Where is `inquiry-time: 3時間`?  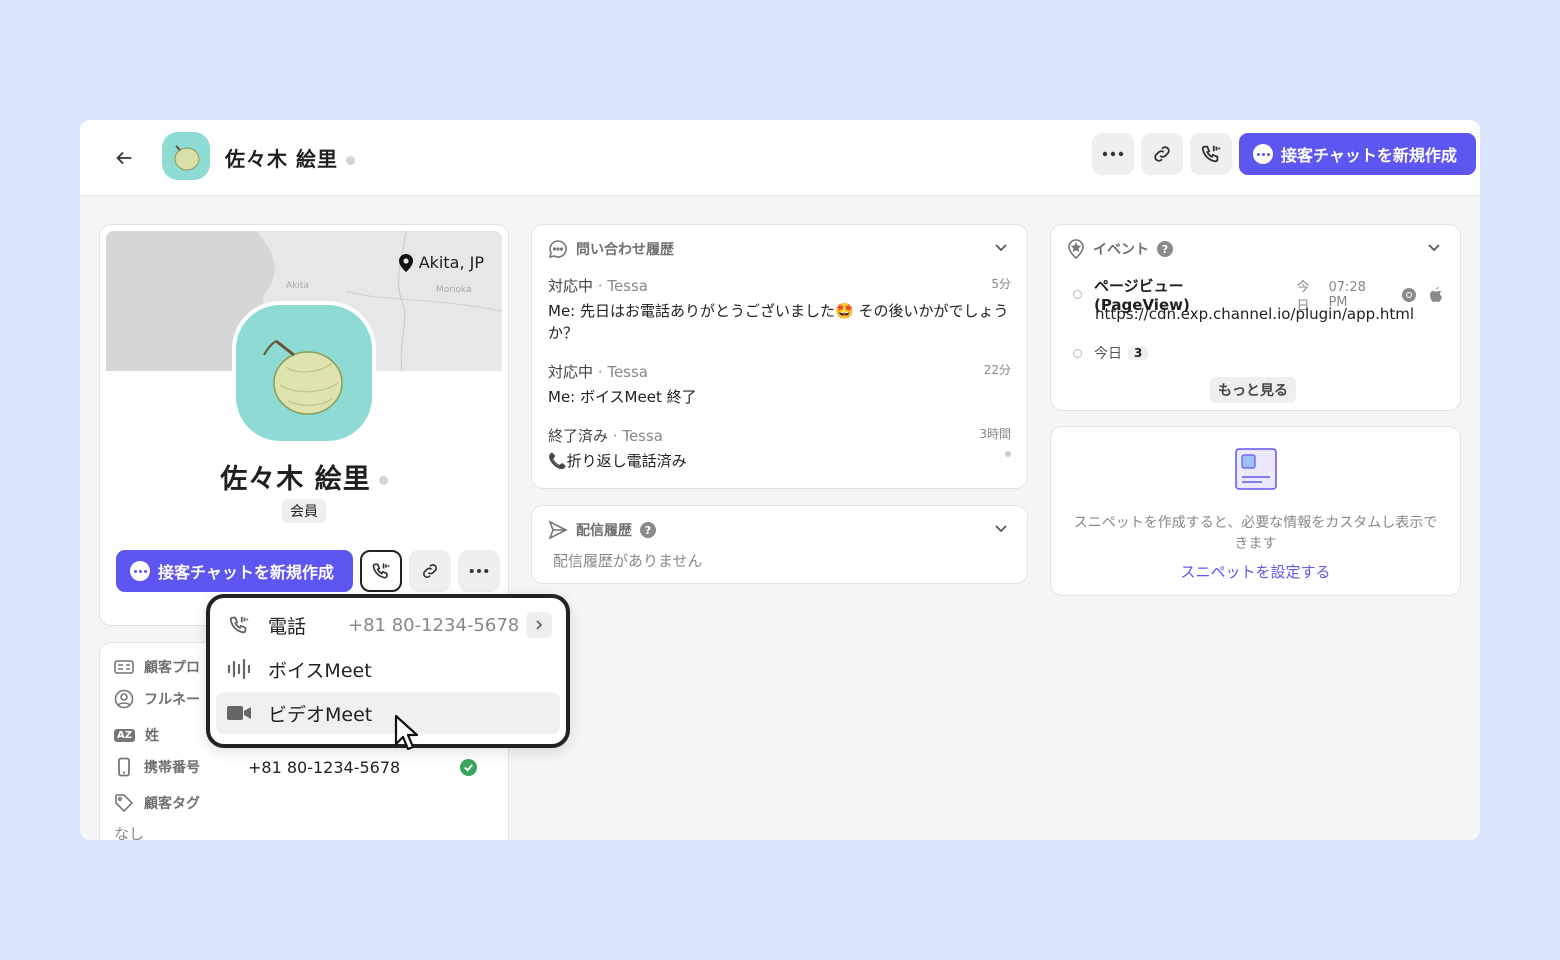
inquiry-time: 3時間 is located at coordinates (995, 434).